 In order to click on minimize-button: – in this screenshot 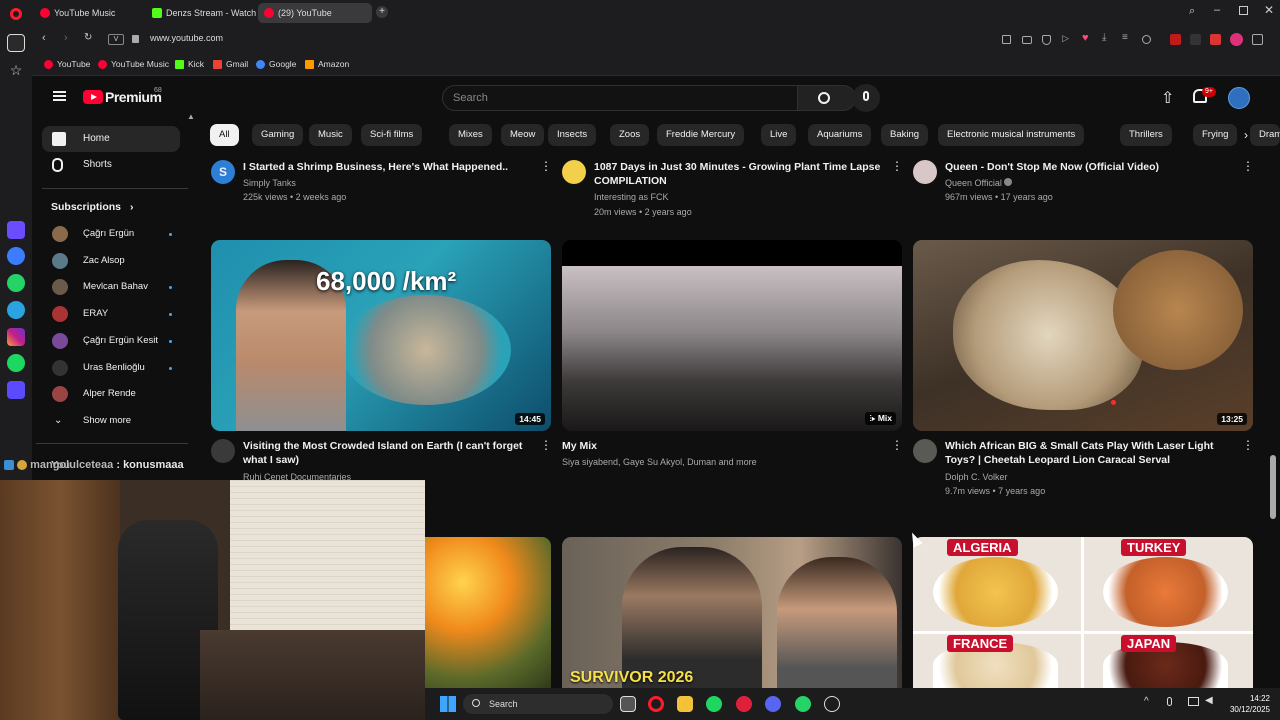, I will do `click(1217, 10)`.